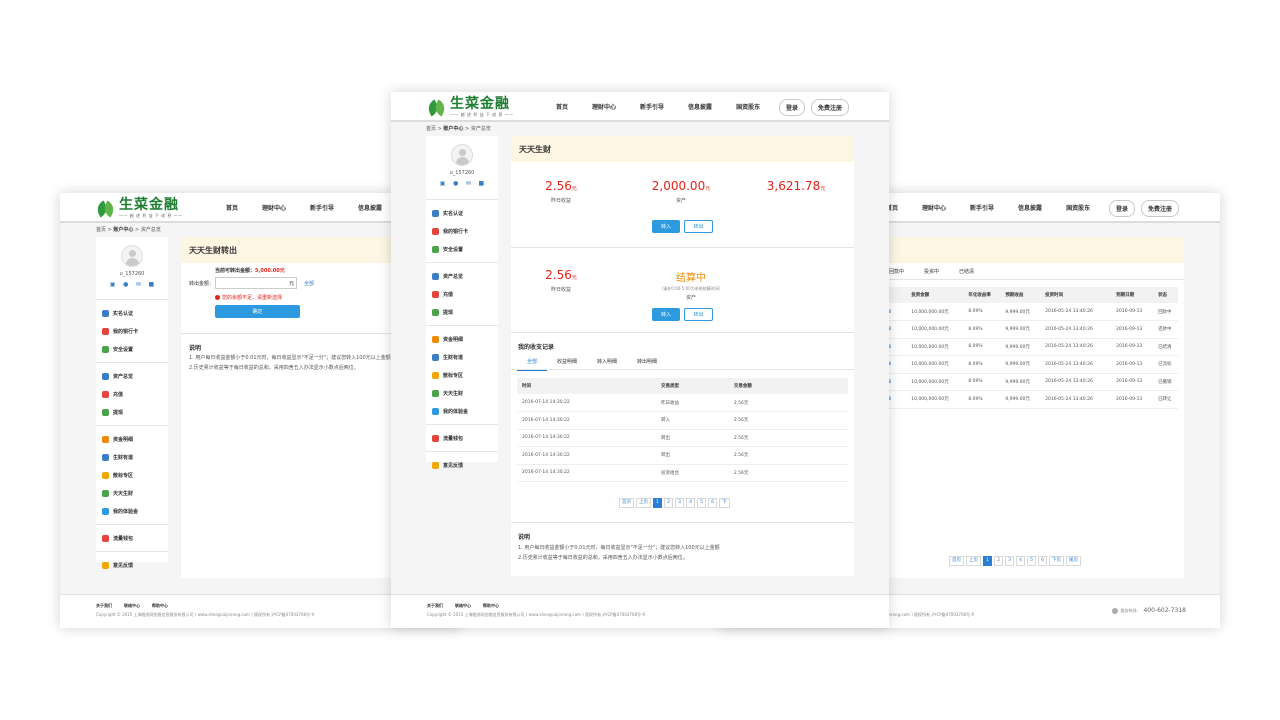 This screenshot has width=1280, height=720. What do you see at coordinates (151, 215) in the screenshot?
I see `brand-tagline: —— 越 迹 利 益 下 成 息 ——` at bounding box center [151, 215].